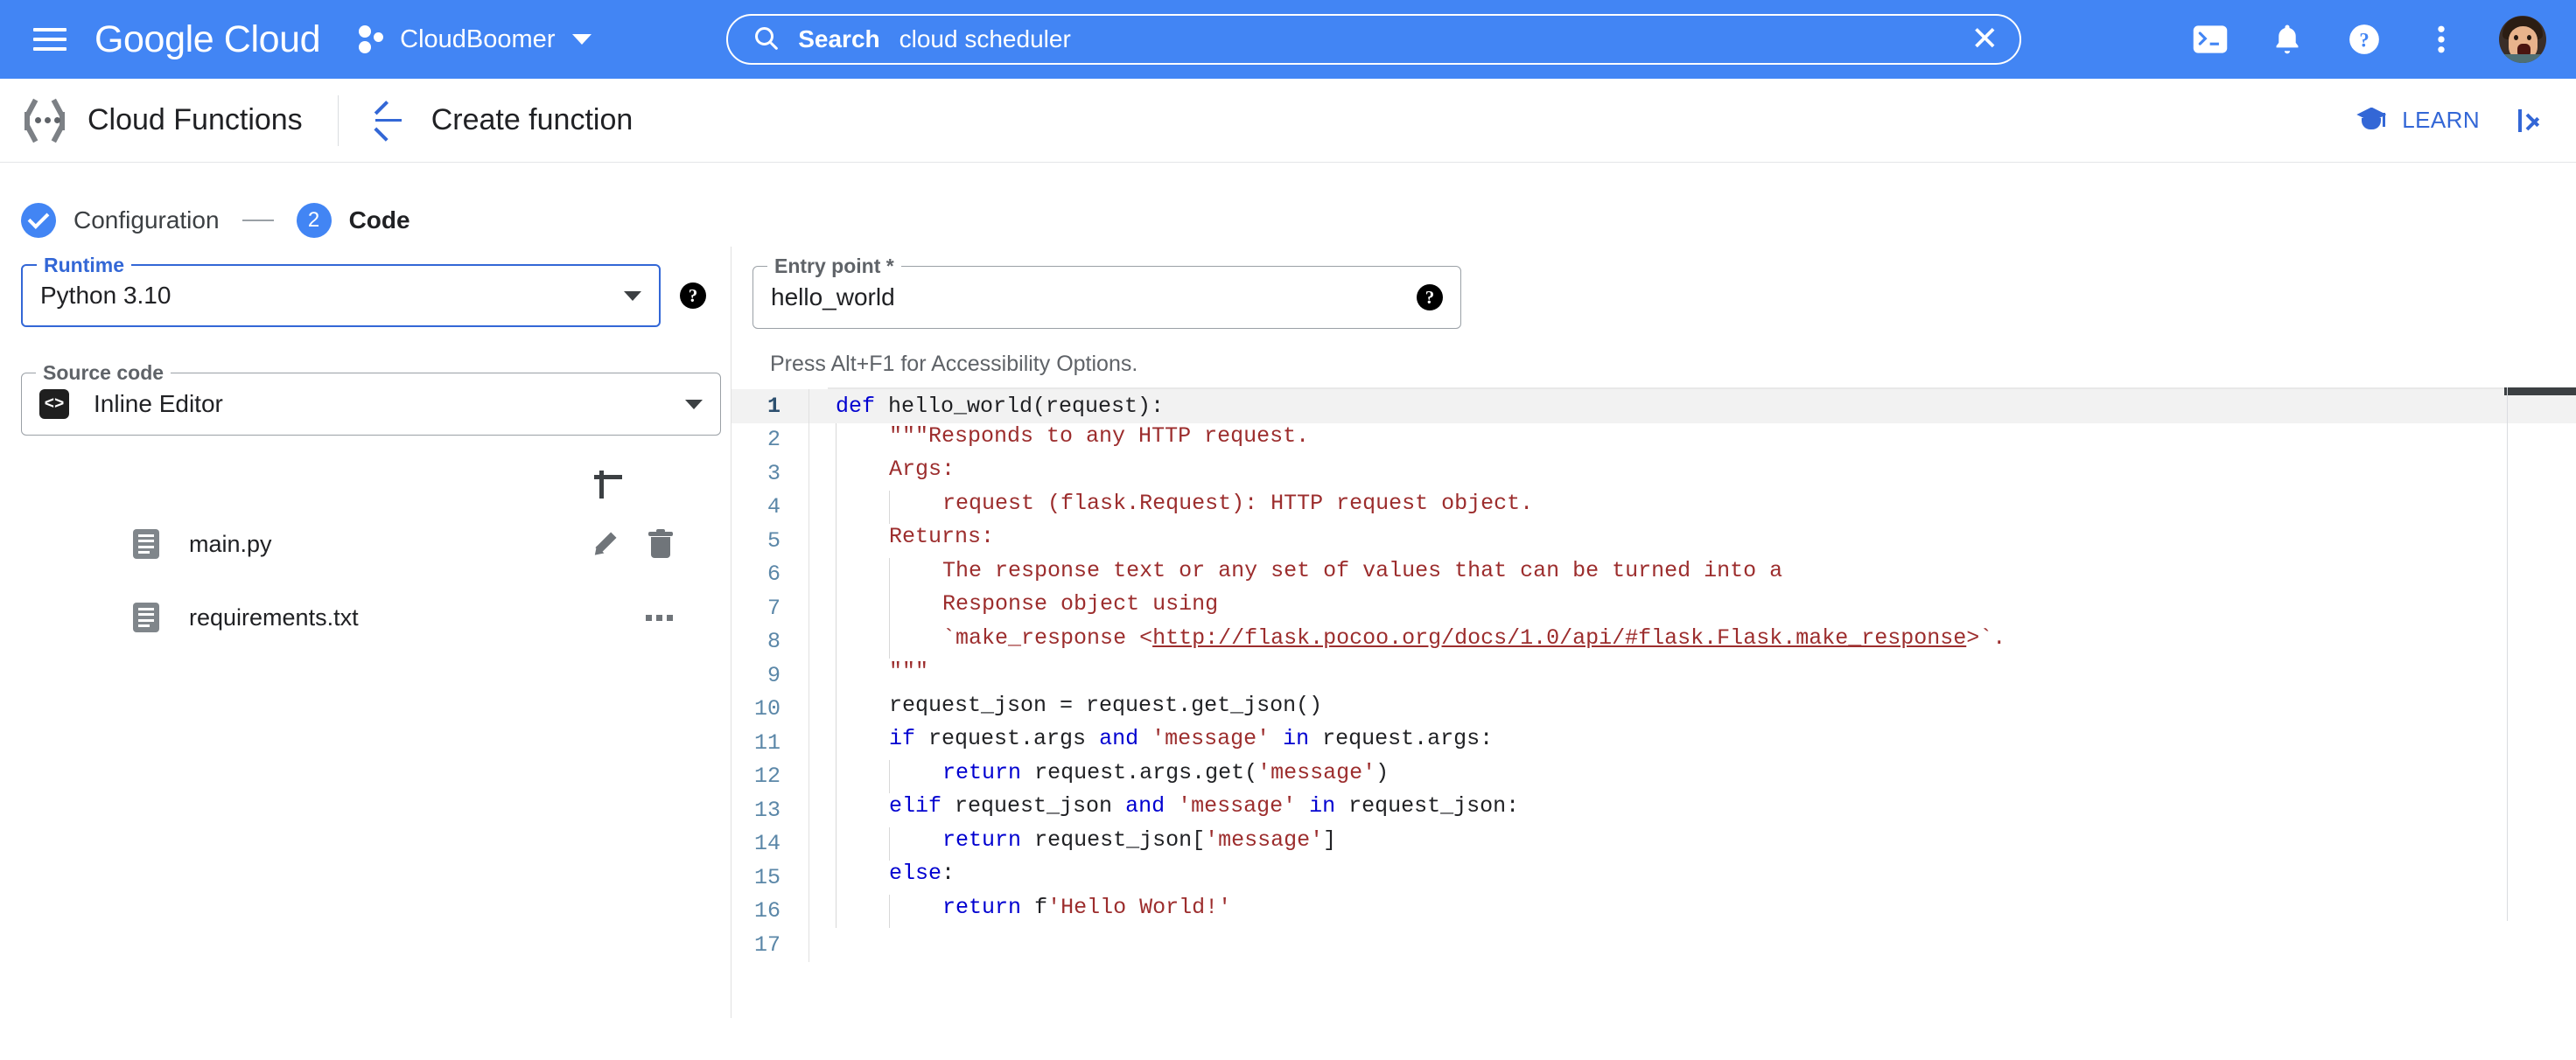 This screenshot has width=2576, height=1060. I want to click on project-name: CloudBoomer, so click(478, 38).